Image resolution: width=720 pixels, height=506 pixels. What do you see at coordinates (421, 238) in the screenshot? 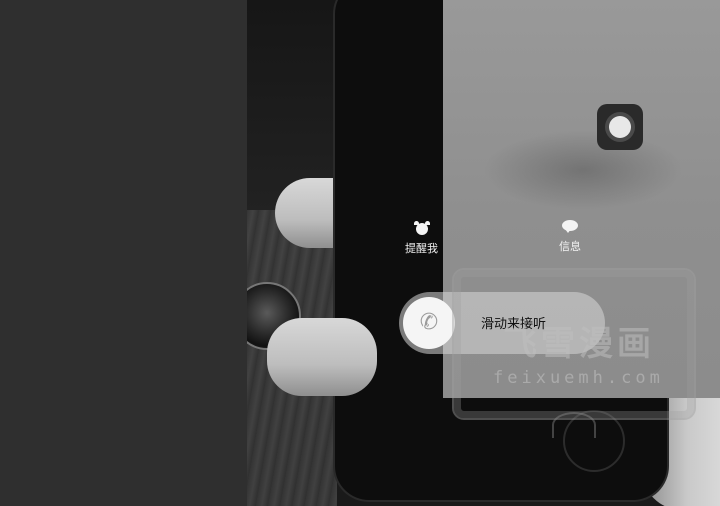
I see `remind-me-button: 提醒我` at bounding box center [421, 238].